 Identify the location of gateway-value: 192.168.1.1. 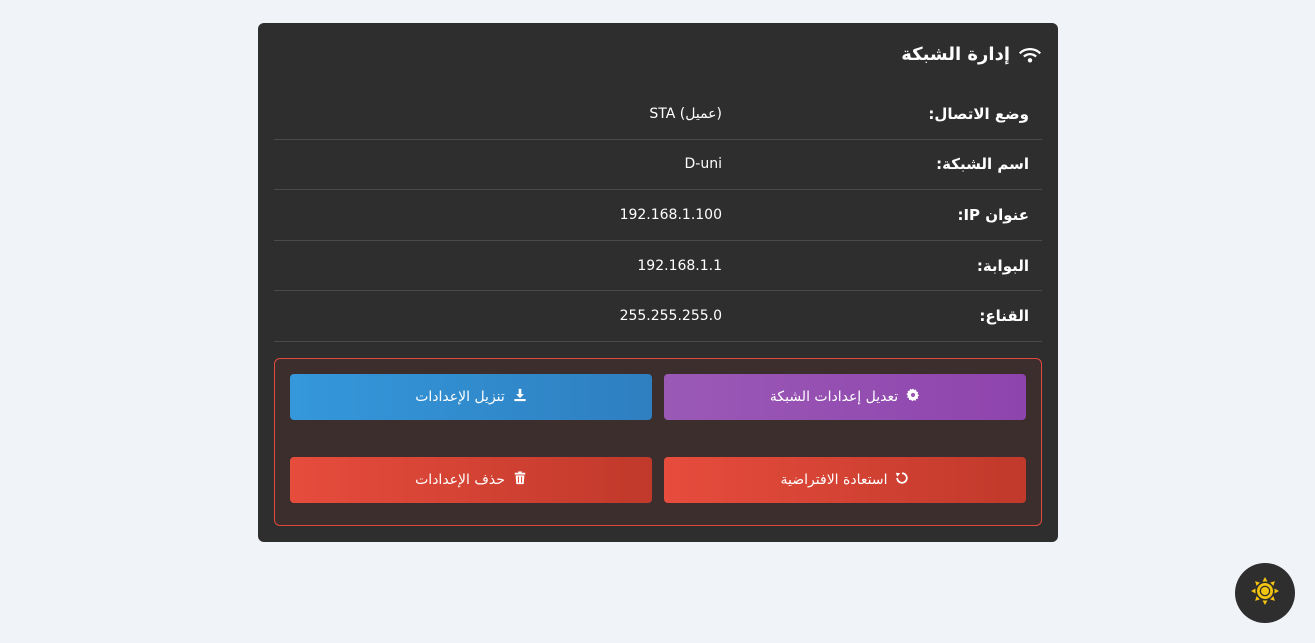
(498, 266).